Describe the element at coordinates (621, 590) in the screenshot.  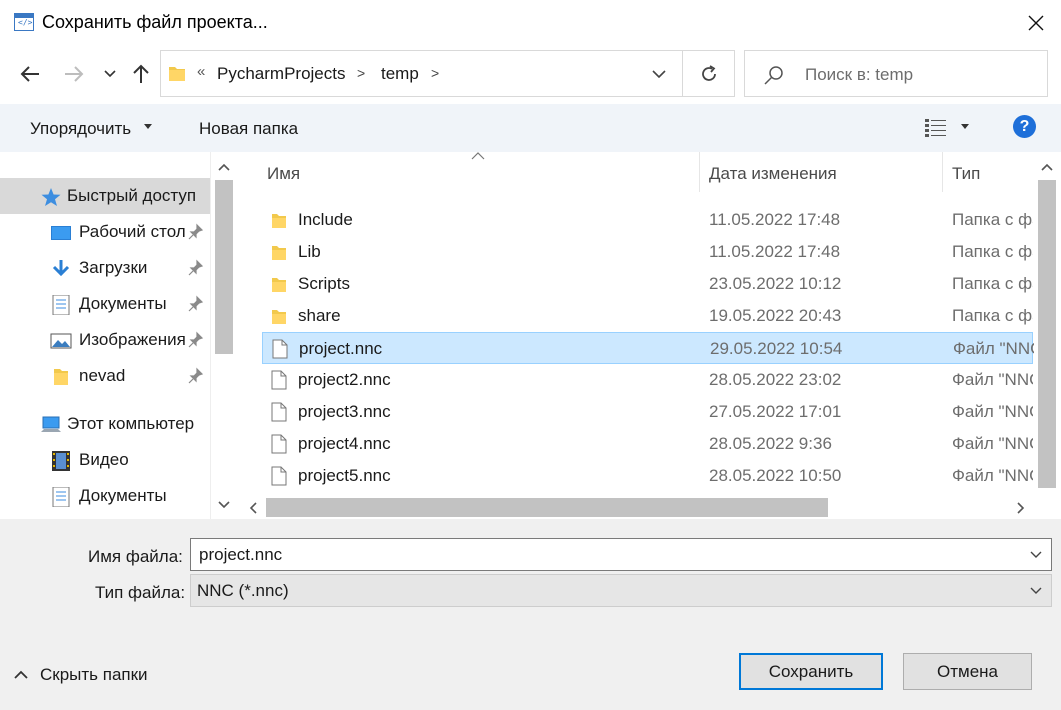
I see `filetype-select: NNC (*.nnc)` at that location.